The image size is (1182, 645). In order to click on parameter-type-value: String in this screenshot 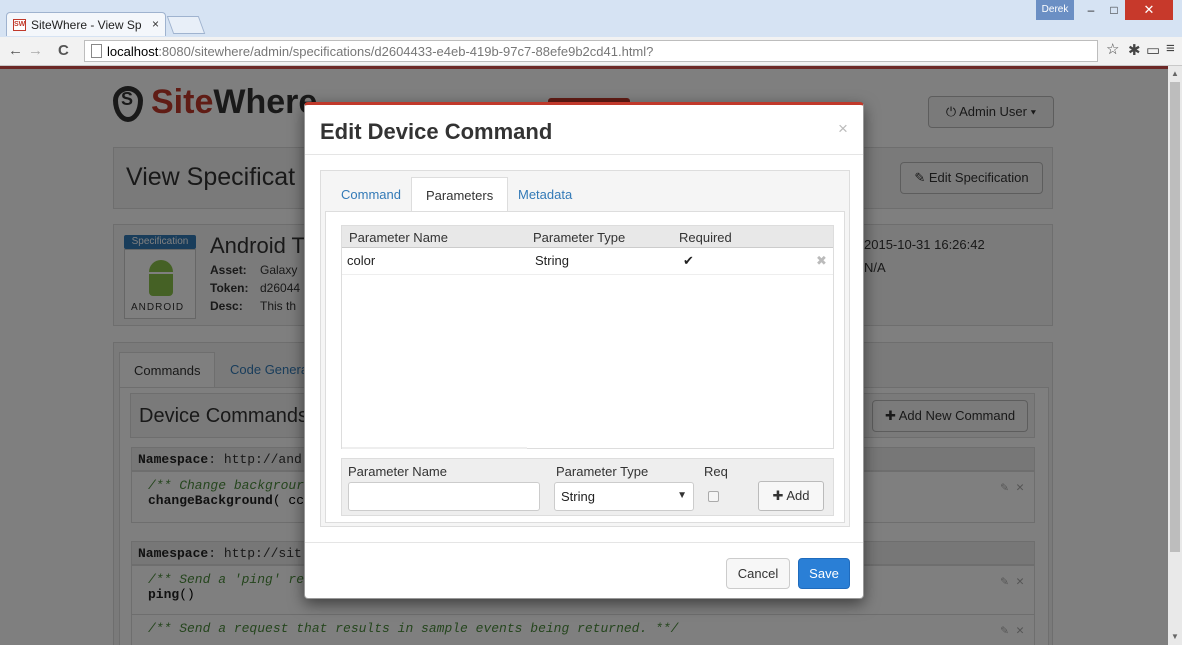, I will do `click(578, 496)`.